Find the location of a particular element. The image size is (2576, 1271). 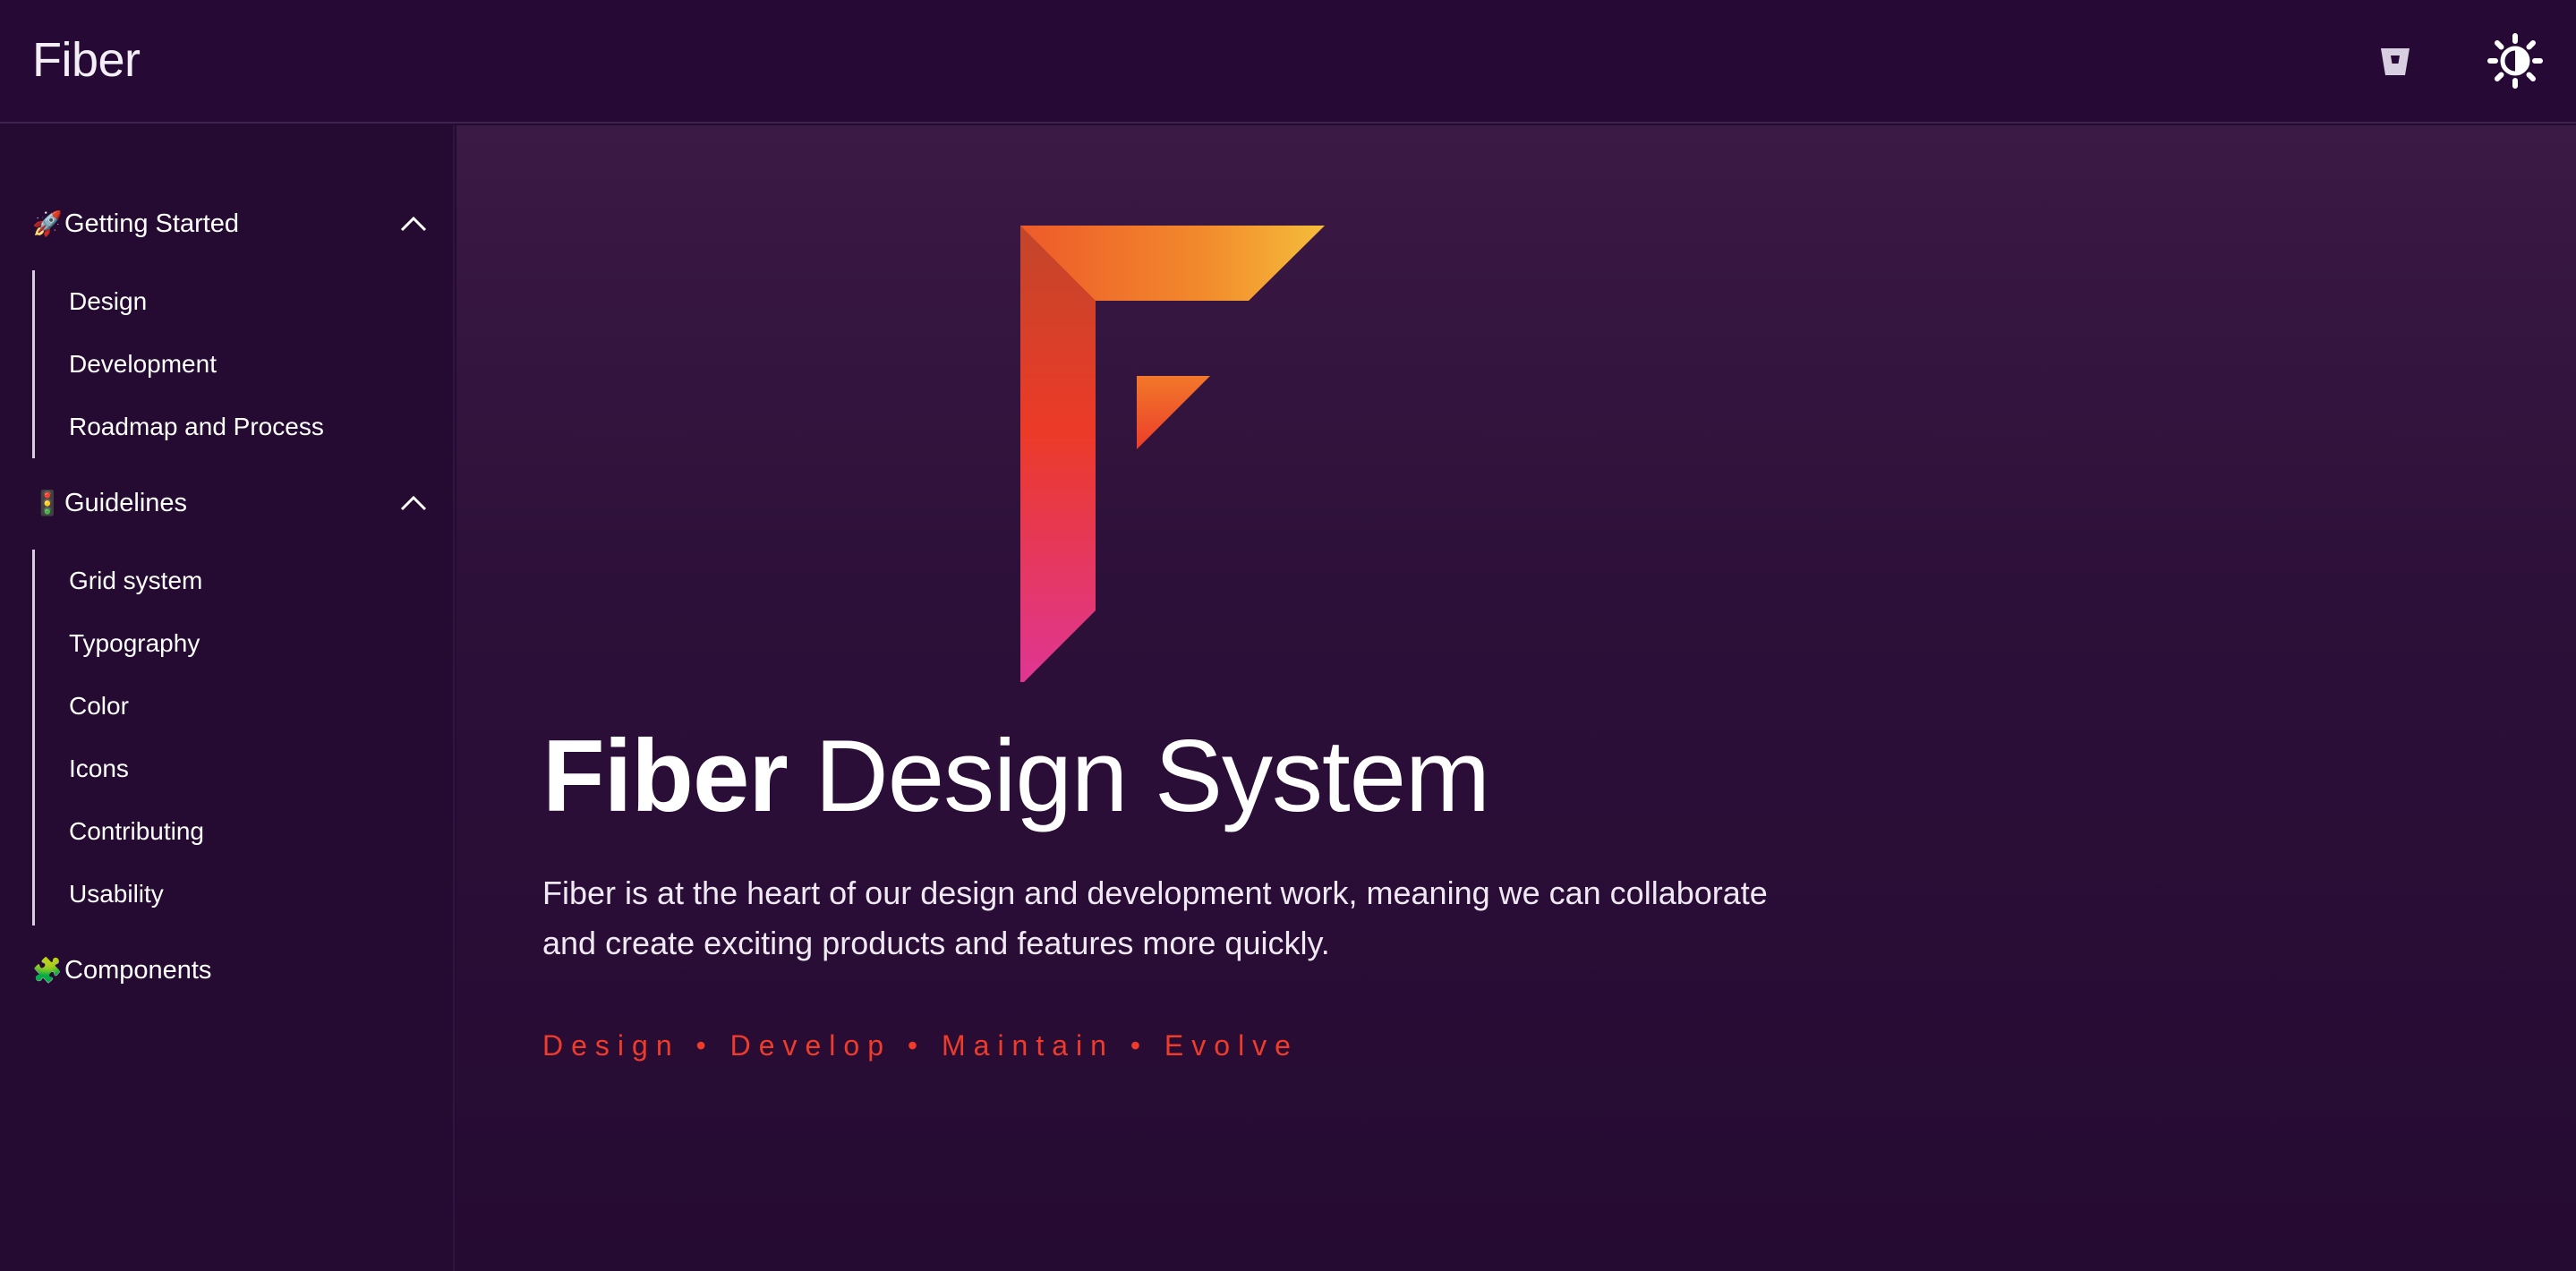

bitbucket-button is located at coordinates (2395, 61).